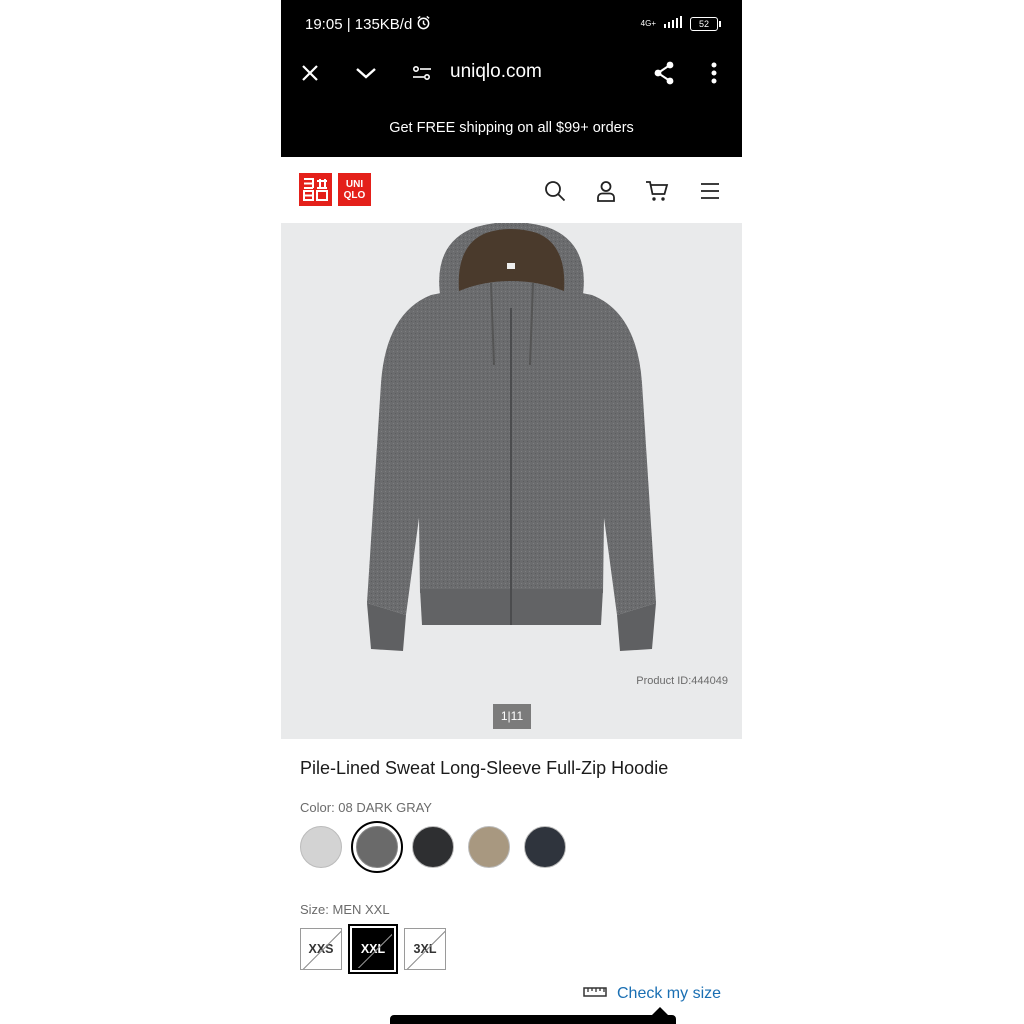  I want to click on site-settings-icon, so click(422, 73).